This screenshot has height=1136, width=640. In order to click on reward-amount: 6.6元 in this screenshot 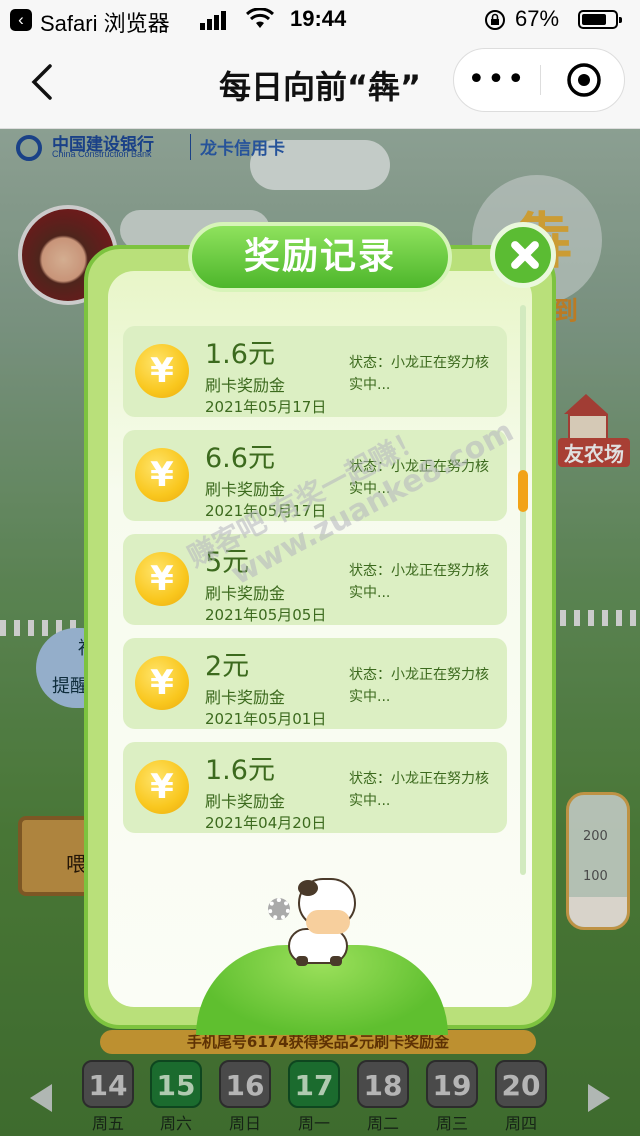, I will do `click(240, 458)`.